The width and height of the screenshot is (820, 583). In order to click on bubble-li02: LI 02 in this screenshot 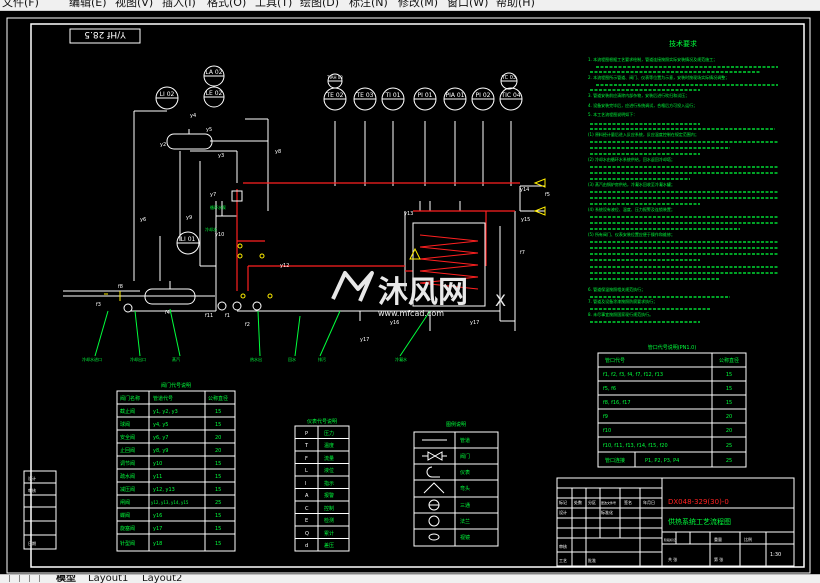, I will do `click(167, 94)`.